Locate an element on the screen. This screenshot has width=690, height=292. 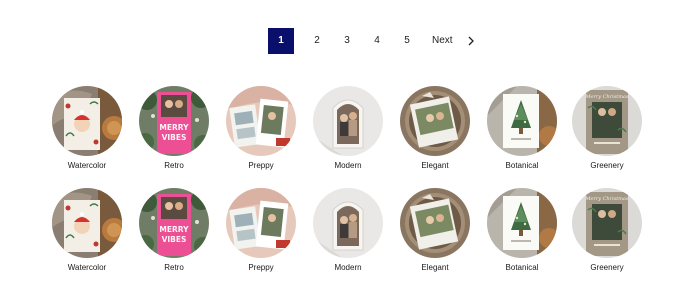
page-1-button: 1 is located at coordinates (281, 41).